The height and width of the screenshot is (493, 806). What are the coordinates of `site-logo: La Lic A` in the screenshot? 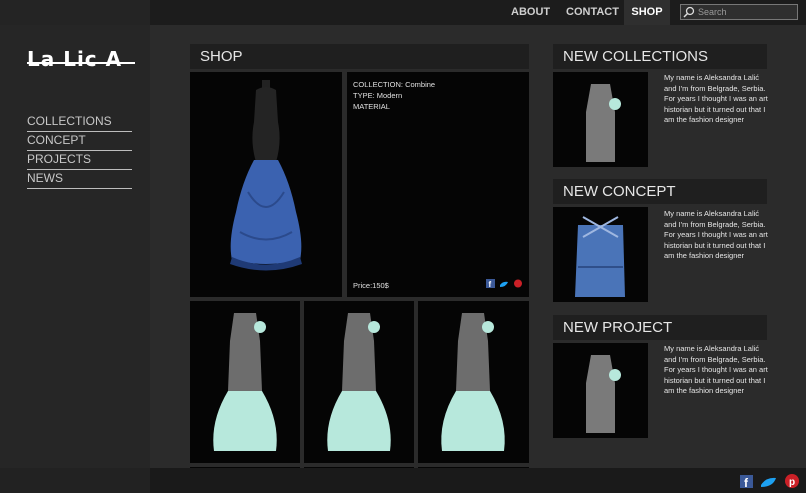 It's located at (74, 59).